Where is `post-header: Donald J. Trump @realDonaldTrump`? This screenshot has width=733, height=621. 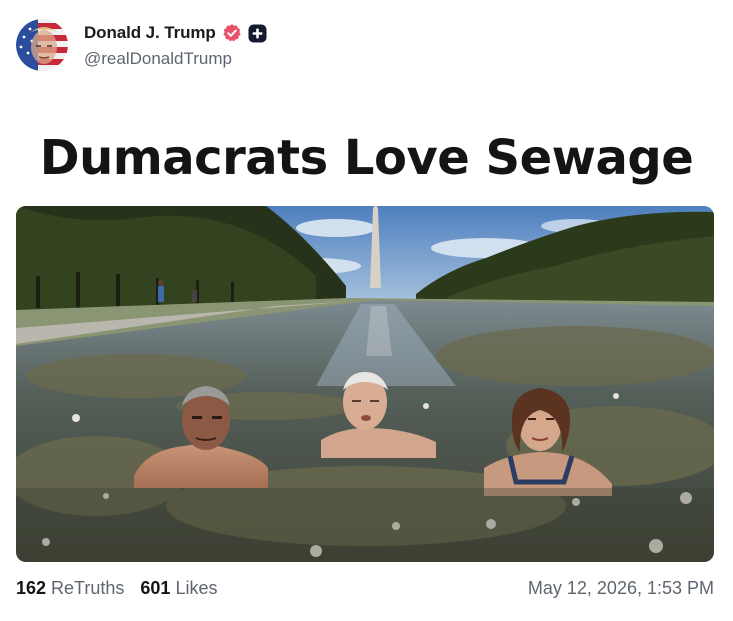 post-header: Donald J. Trump @realDonaldTrump is located at coordinates (141, 45).